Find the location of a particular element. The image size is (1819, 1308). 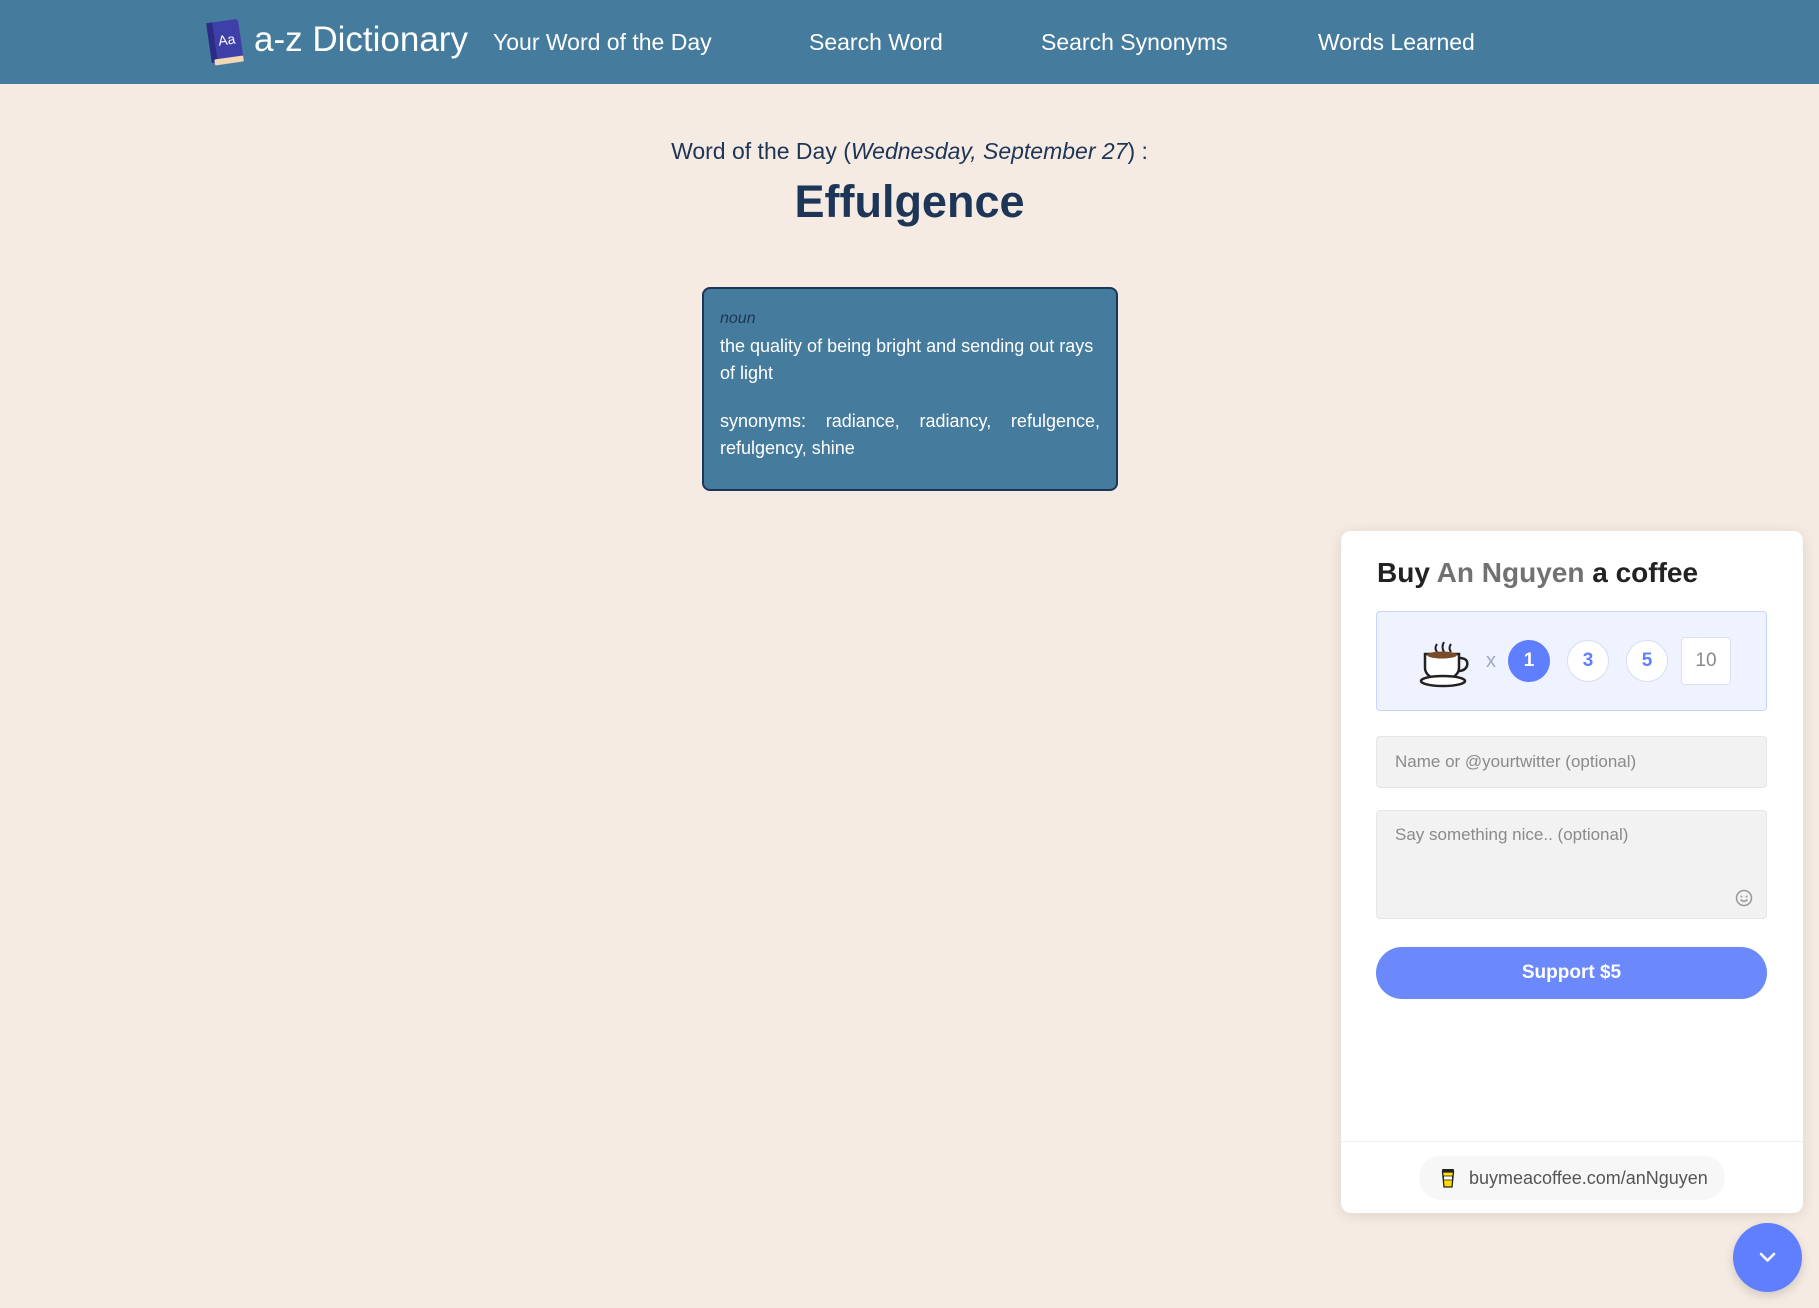

widget-toggle-button is located at coordinates (1767, 1257).